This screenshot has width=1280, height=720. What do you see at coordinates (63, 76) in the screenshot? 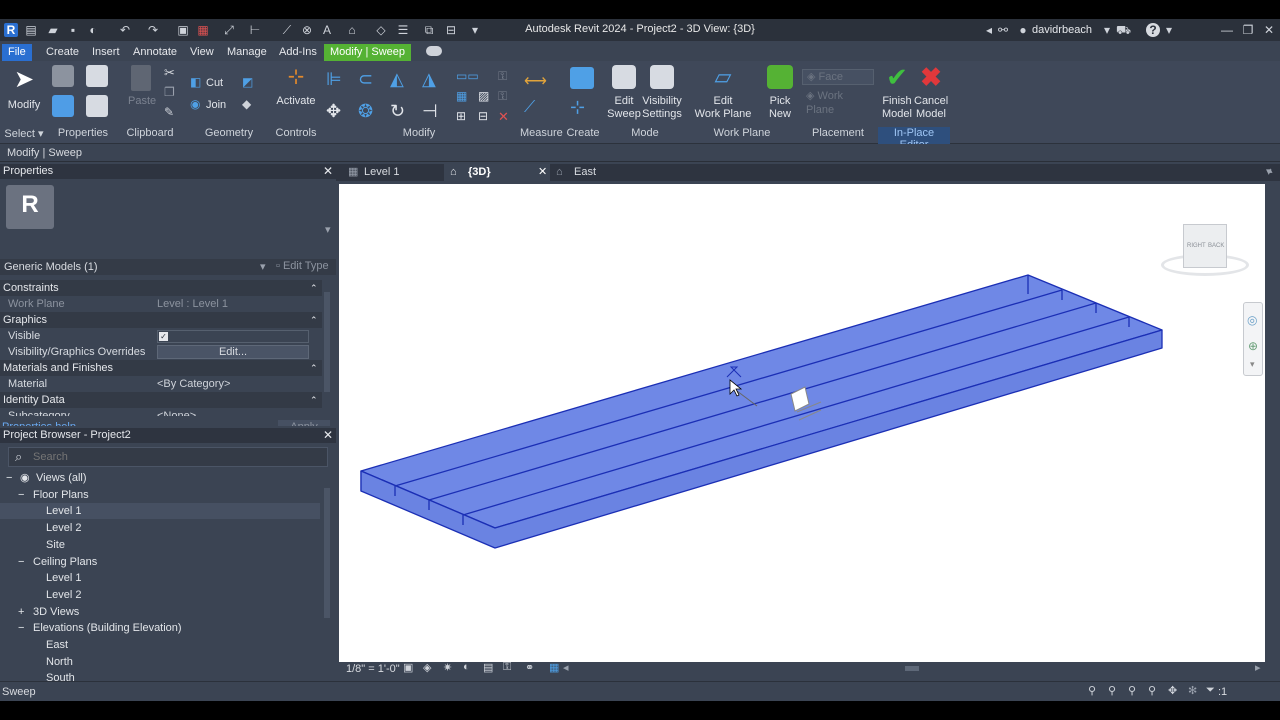
I see `type-properties-icon` at bounding box center [63, 76].